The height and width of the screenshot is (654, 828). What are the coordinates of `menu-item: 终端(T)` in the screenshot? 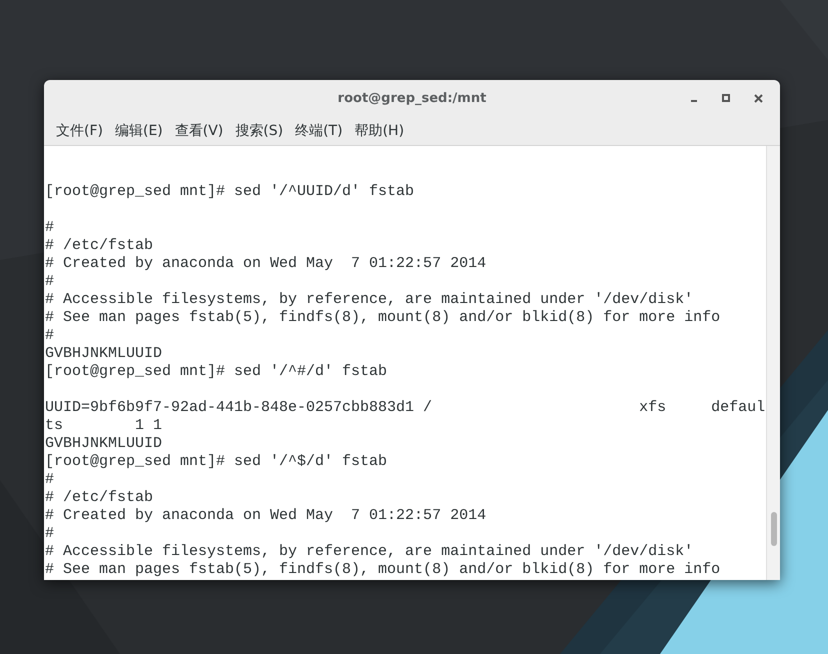 It's located at (319, 131).